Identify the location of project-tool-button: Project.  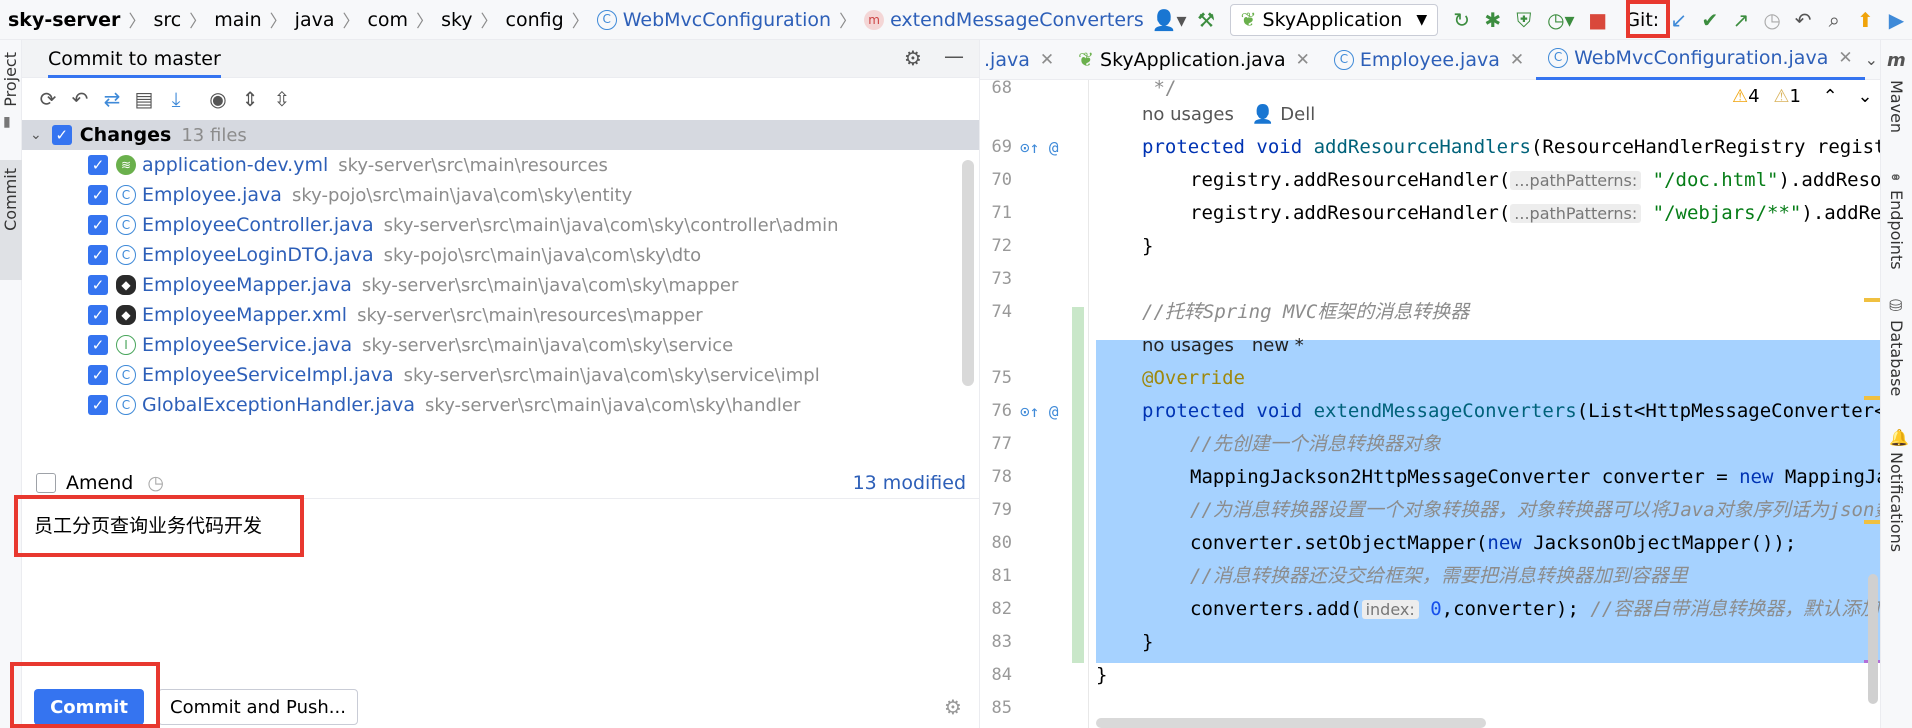
(10, 79).